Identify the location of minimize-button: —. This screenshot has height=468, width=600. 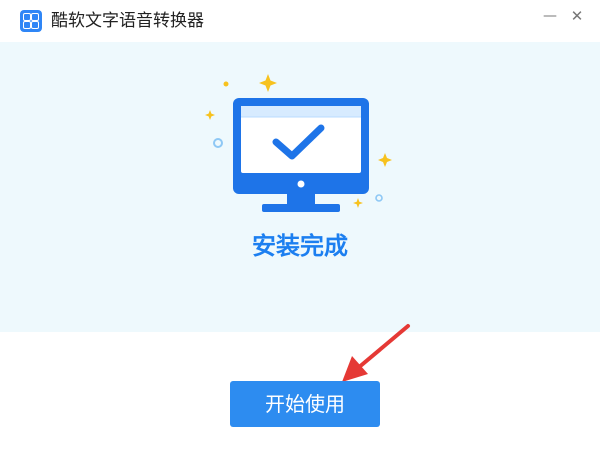
(550, 16).